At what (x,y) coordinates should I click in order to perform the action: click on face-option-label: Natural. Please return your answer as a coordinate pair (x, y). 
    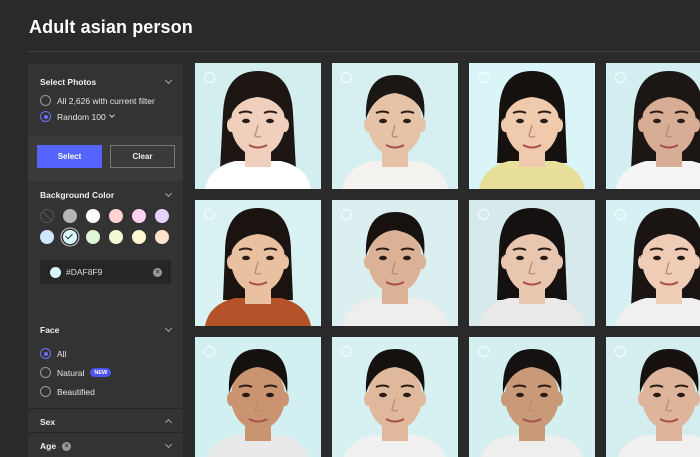
    Looking at the image, I should click on (71, 372).